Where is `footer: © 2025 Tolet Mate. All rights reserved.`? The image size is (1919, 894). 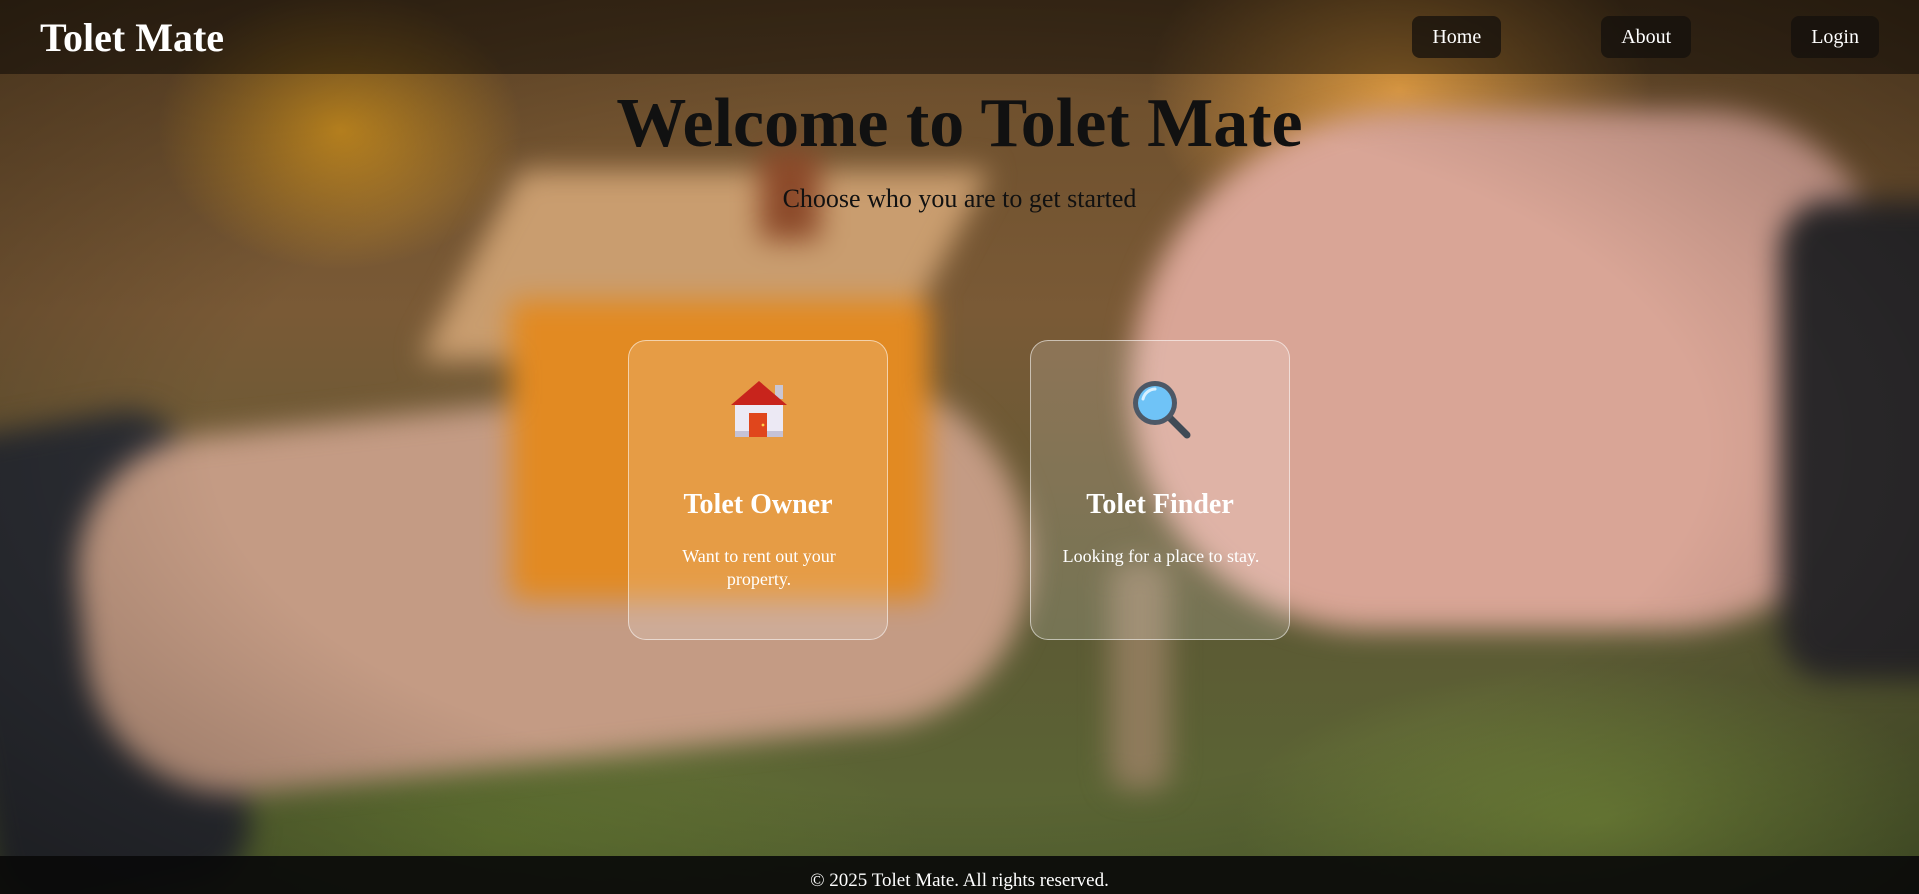 footer: © 2025 Tolet Mate. All rights reserved. is located at coordinates (959, 875).